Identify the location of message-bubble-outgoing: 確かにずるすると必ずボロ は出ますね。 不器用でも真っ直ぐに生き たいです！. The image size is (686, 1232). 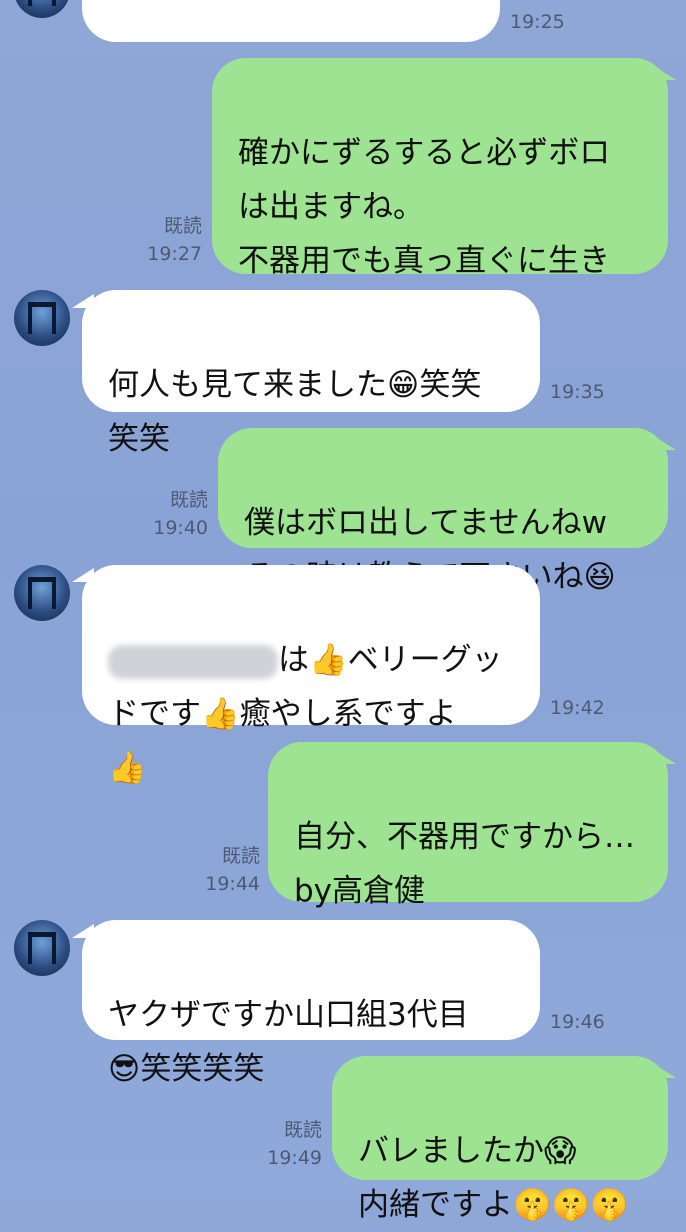
(440, 195).